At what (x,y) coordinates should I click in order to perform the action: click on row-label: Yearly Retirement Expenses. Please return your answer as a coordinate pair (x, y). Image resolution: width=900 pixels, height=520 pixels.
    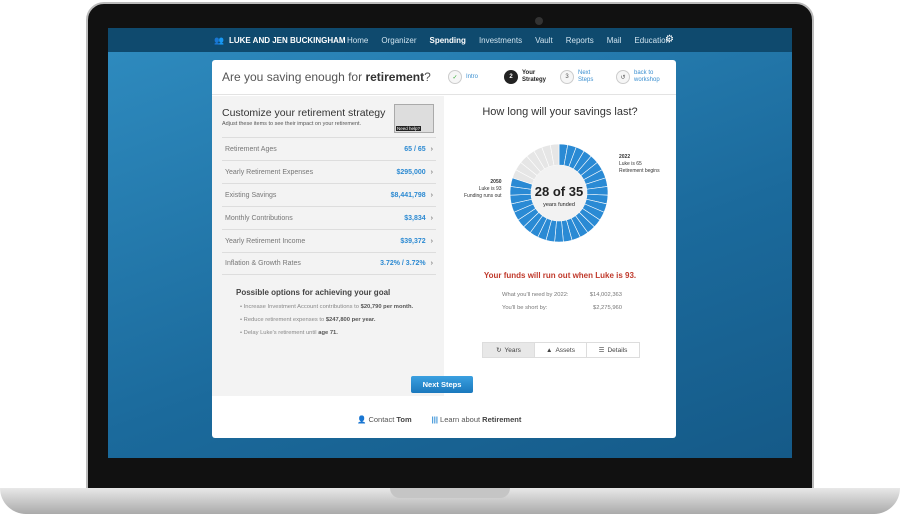
    Looking at the image, I should click on (269, 172).